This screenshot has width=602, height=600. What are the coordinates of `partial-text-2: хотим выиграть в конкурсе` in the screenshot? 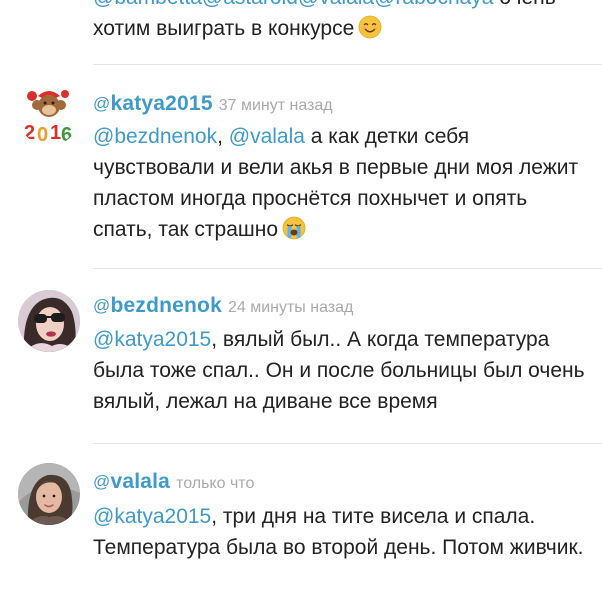 It's located at (224, 28).